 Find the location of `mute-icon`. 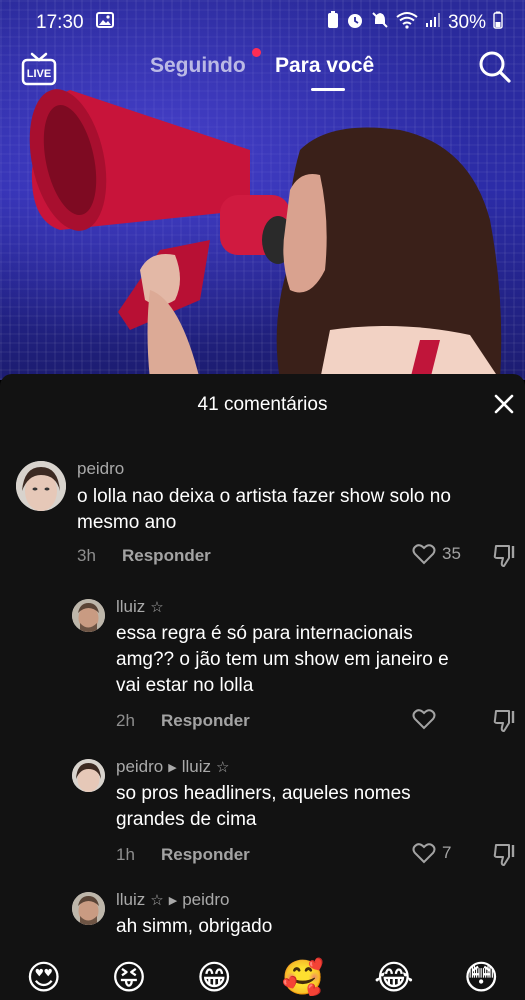

mute-icon is located at coordinates (380, 23).